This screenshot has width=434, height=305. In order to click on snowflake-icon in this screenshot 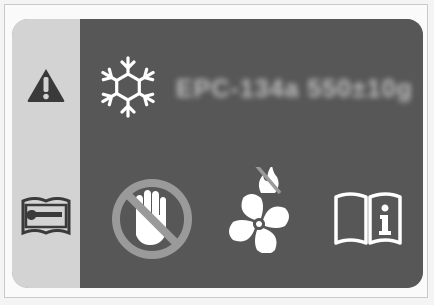, I will do `click(128, 87)`.